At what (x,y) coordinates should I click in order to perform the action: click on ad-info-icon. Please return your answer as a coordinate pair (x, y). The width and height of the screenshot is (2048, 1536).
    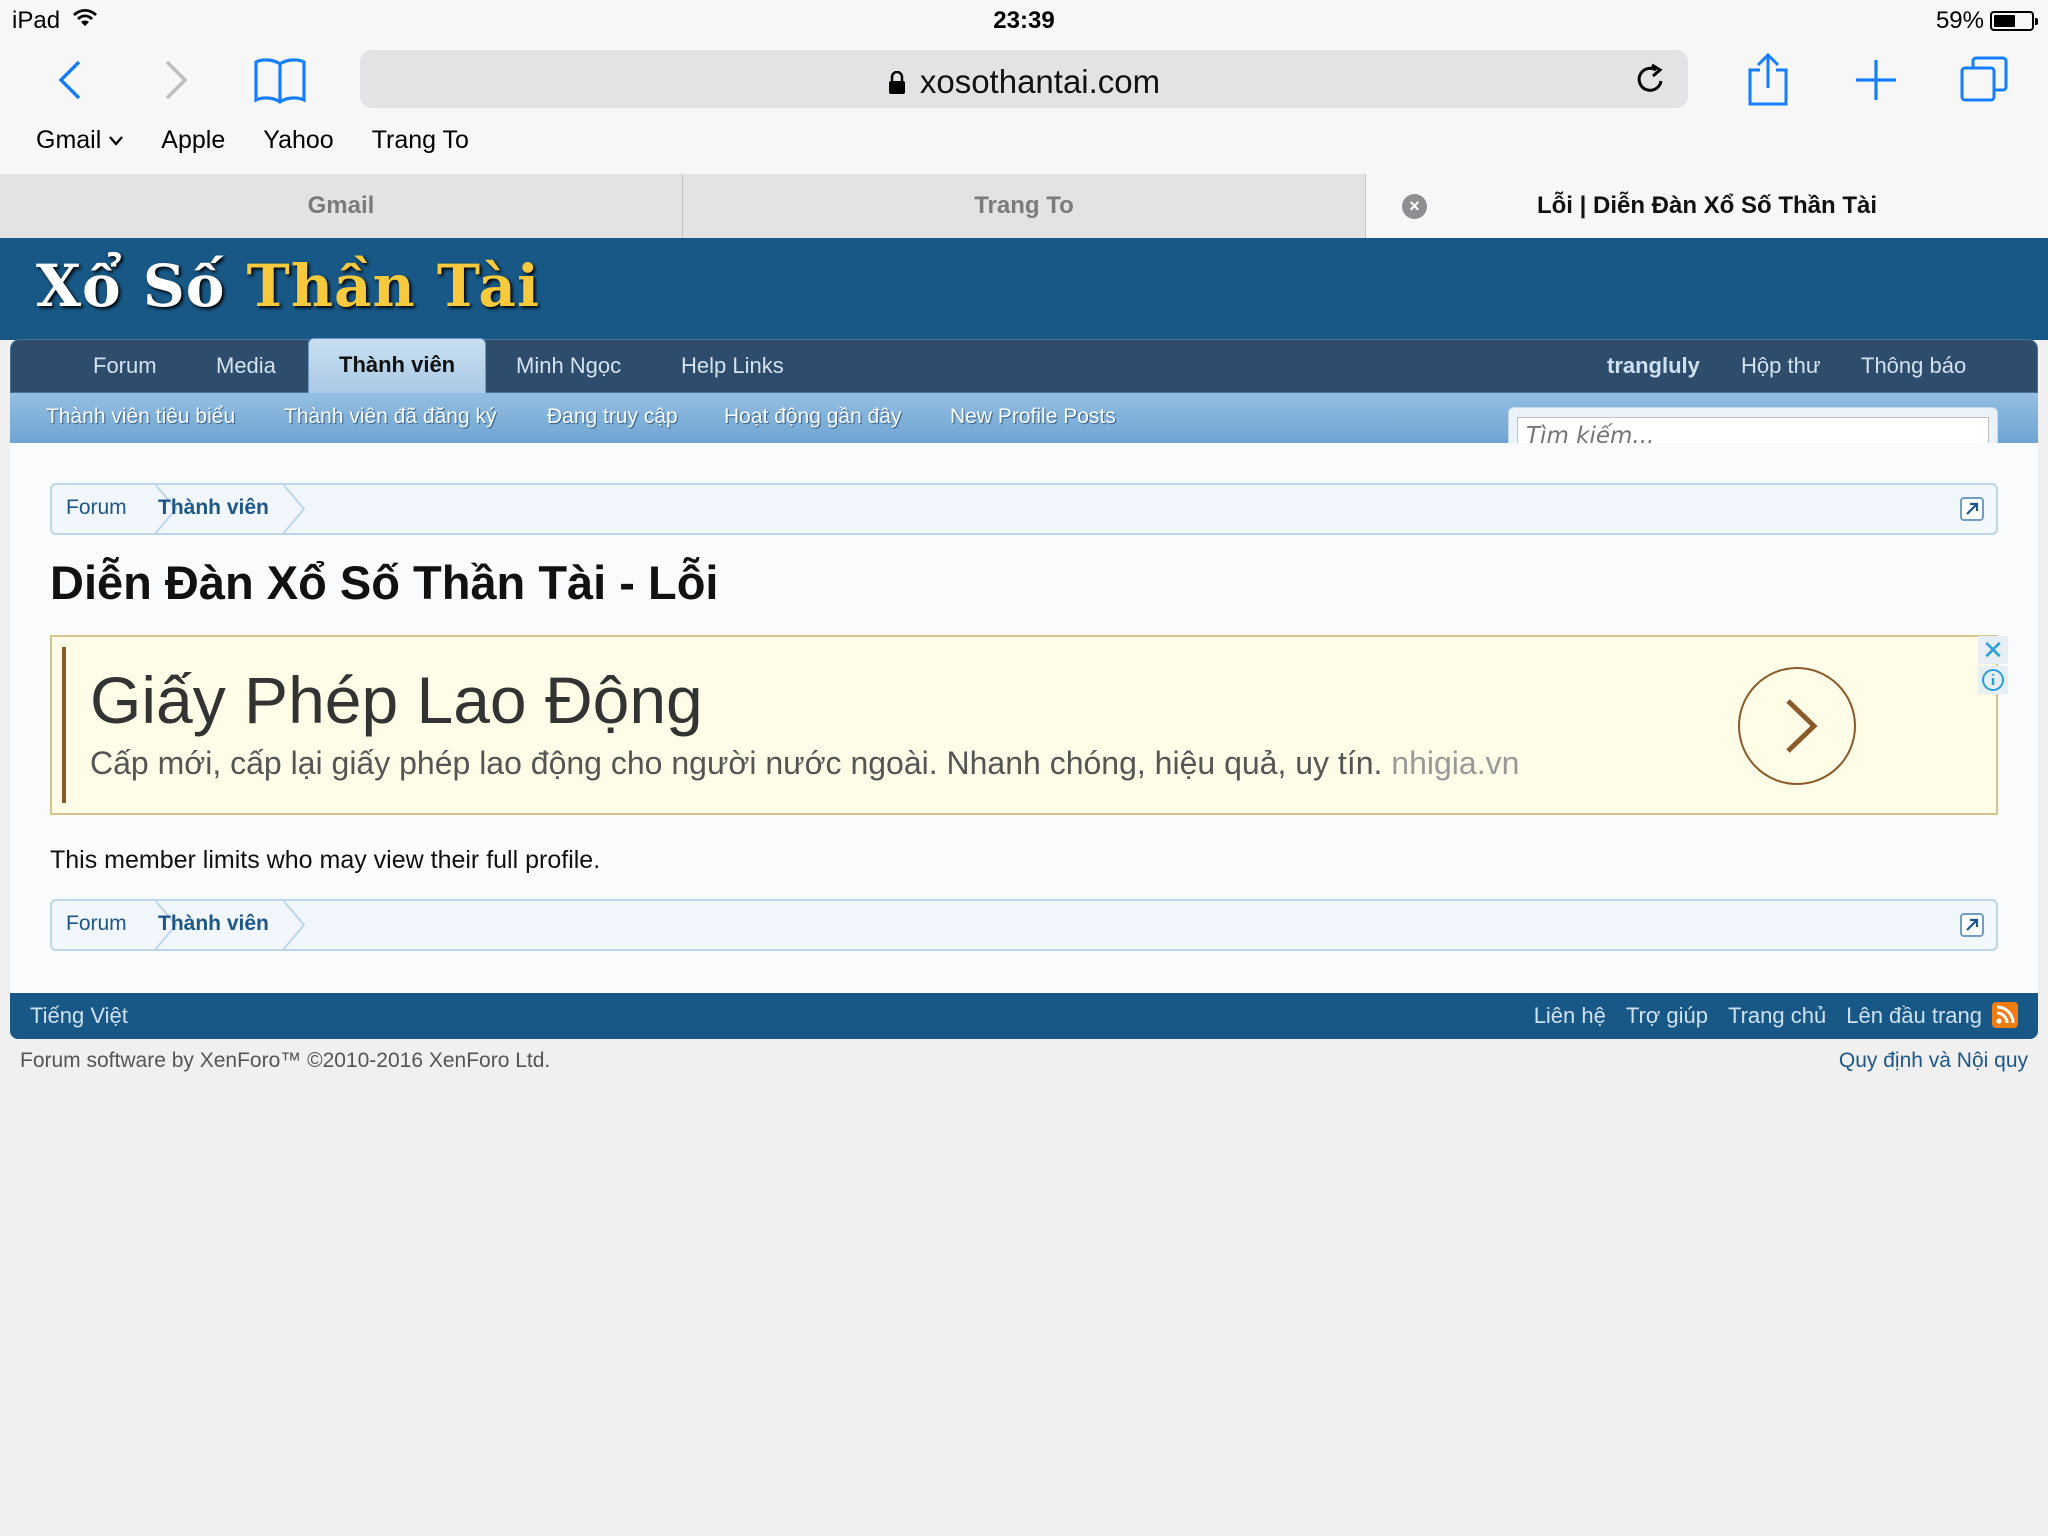
    Looking at the image, I should click on (1993, 680).